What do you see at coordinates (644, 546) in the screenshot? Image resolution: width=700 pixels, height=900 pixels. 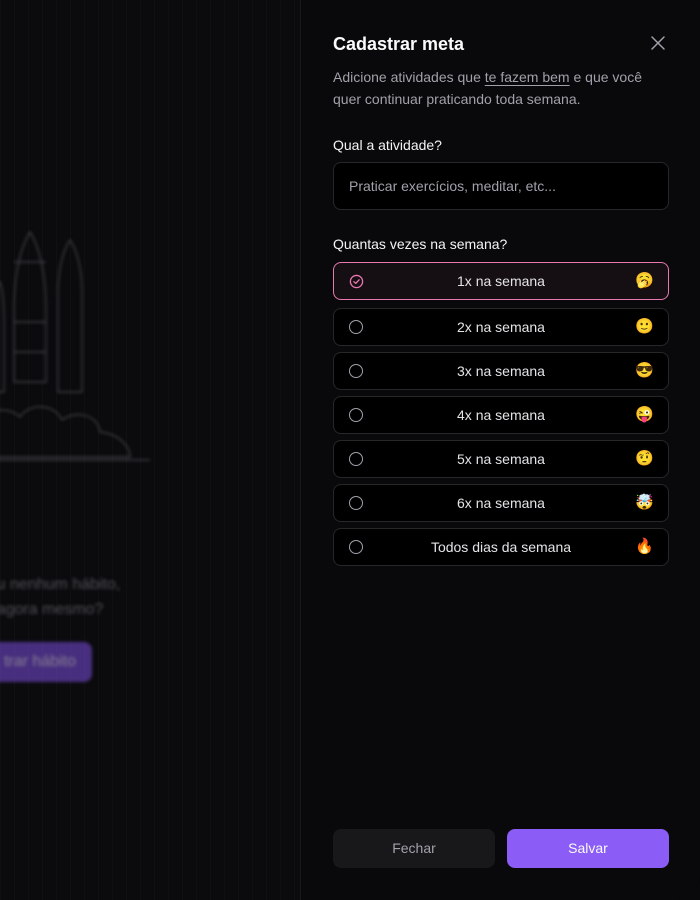 I see `fire-icon: 🔥` at bounding box center [644, 546].